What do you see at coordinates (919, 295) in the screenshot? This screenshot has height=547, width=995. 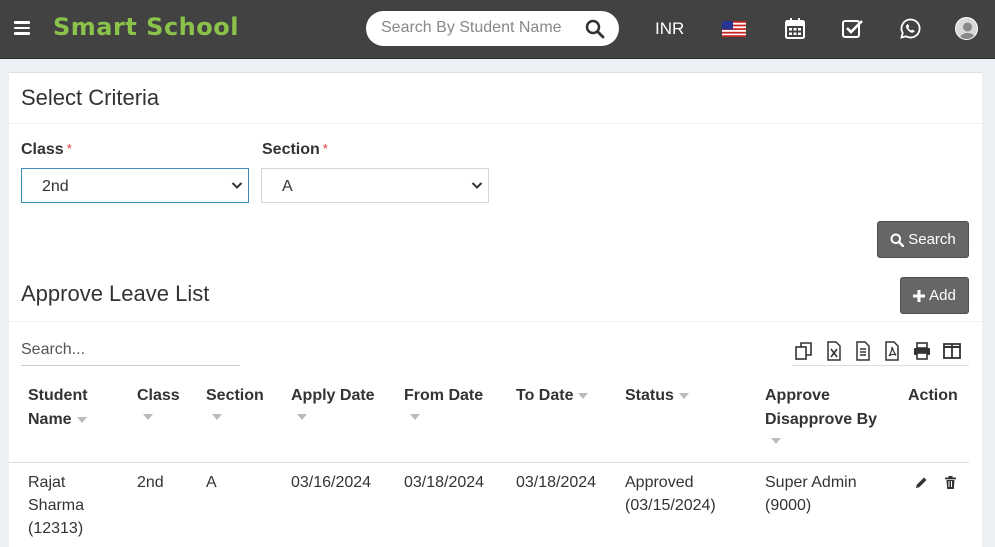 I see `plus-icon` at bounding box center [919, 295].